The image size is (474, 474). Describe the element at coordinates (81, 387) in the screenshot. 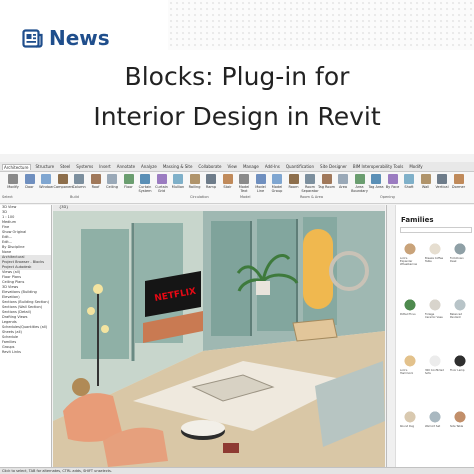

I see `basket` at that location.